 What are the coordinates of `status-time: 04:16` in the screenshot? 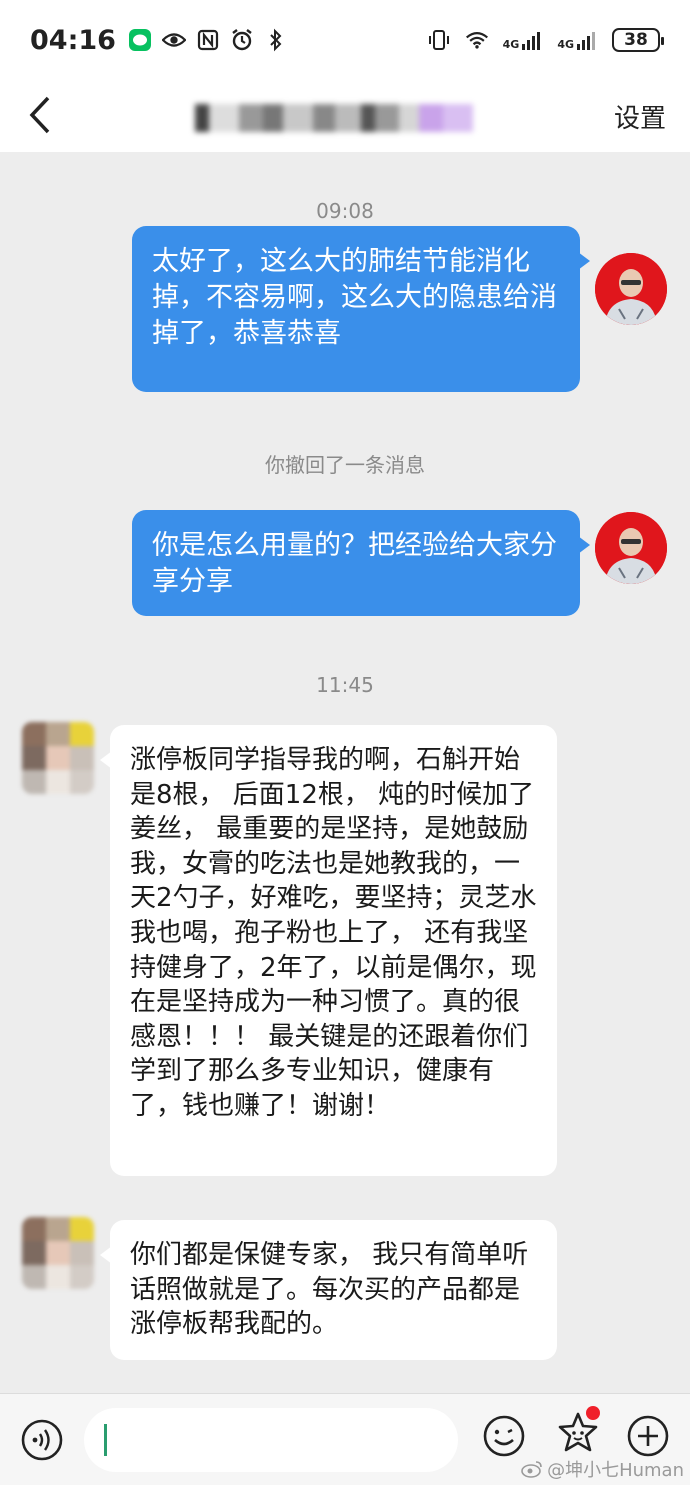 It's located at (73, 40).